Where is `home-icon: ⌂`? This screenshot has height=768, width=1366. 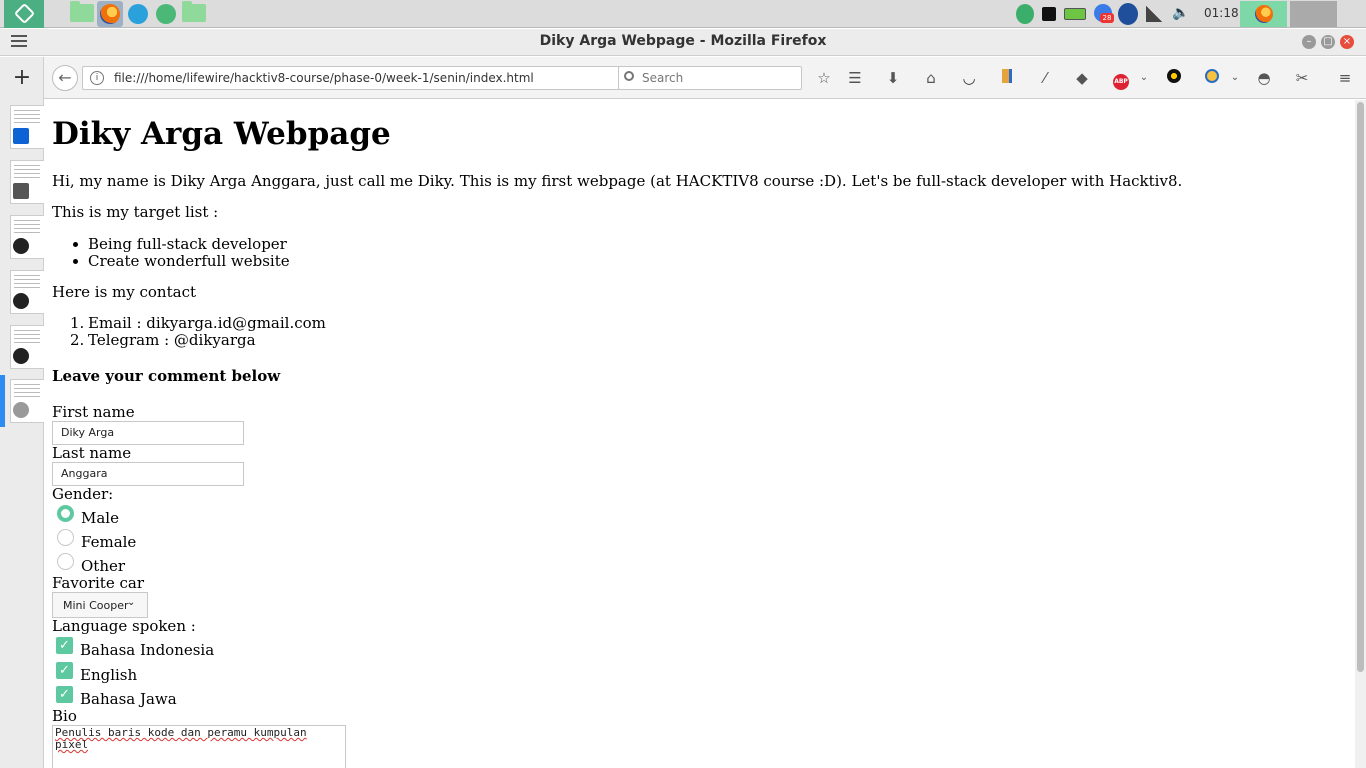 home-icon: ⌂ is located at coordinates (931, 78).